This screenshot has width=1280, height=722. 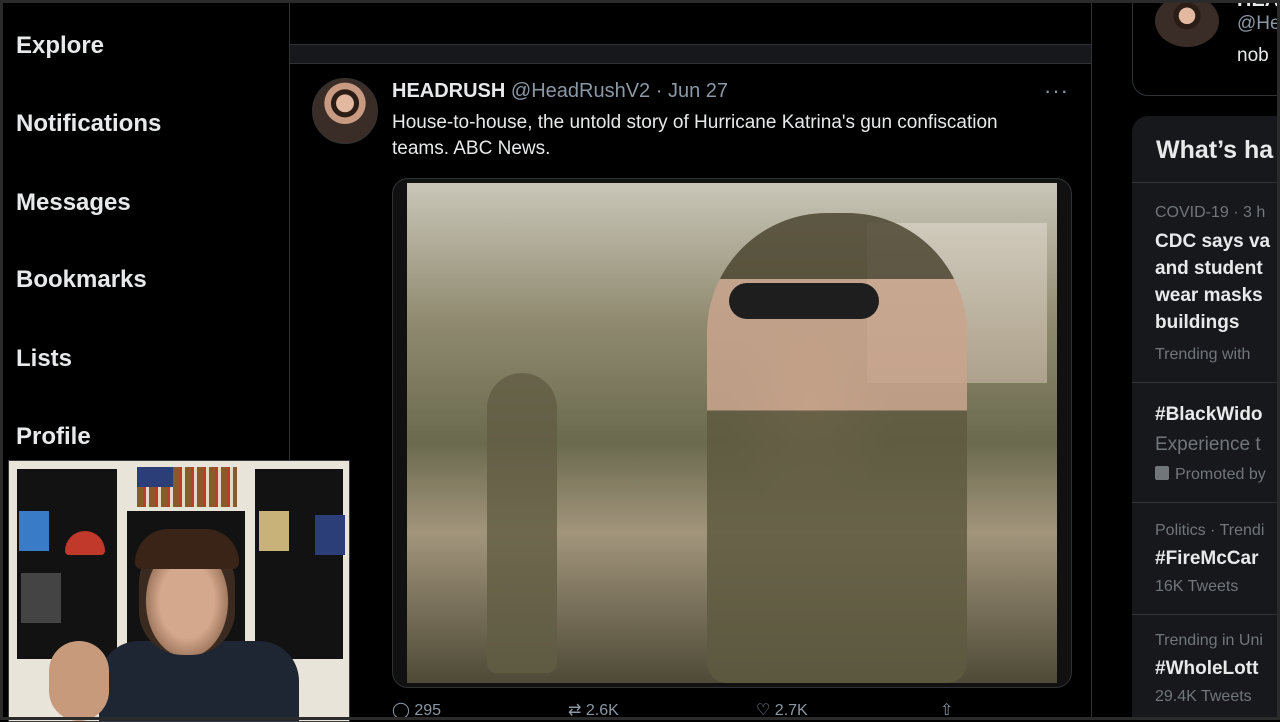 What do you see at coordinates (1253, 55) in the screenshot?
I see `account-bio: nob` at bounding box center [1253, 55].